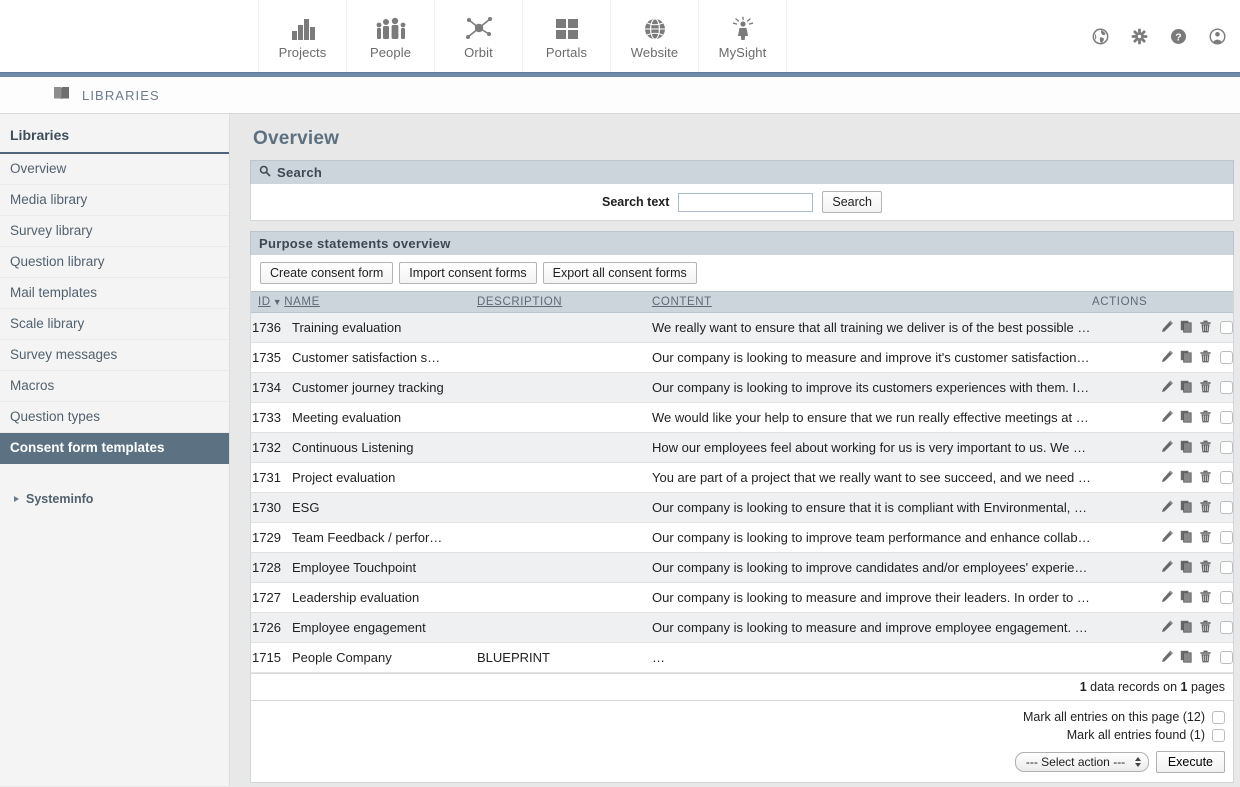 The height and width of the screenshot is (787, 1240). What do you see at coordinates (54, 292) in the screenshot?
I see `sidebar-label-mail-templates: Mail templates` at bounding box center [54, 292].